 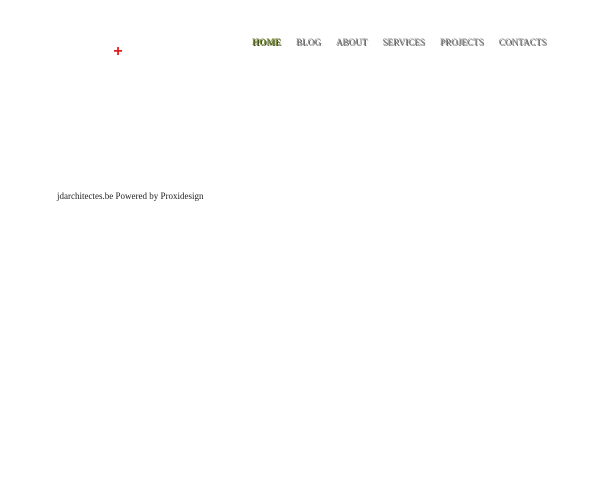 What do you see at coordinates (462, 42) in the screenshot?
I see `nav-item-projects: PROJECTS` at bounding box center [462, 42].